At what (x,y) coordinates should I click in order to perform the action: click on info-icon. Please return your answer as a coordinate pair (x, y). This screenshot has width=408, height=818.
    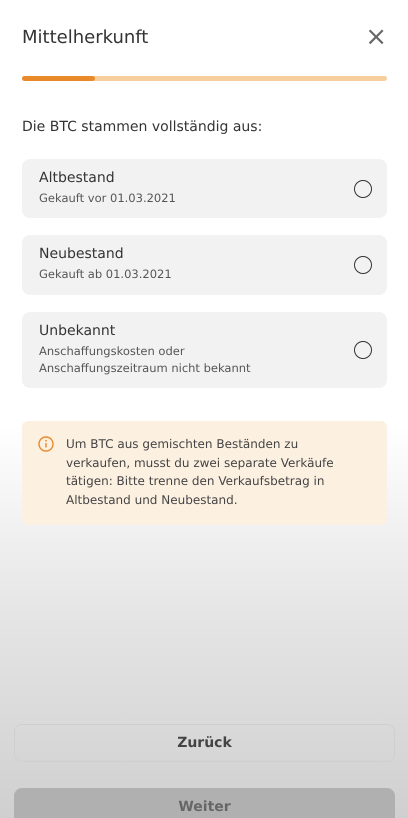
    Looking at the image, I should click on (46, 444).